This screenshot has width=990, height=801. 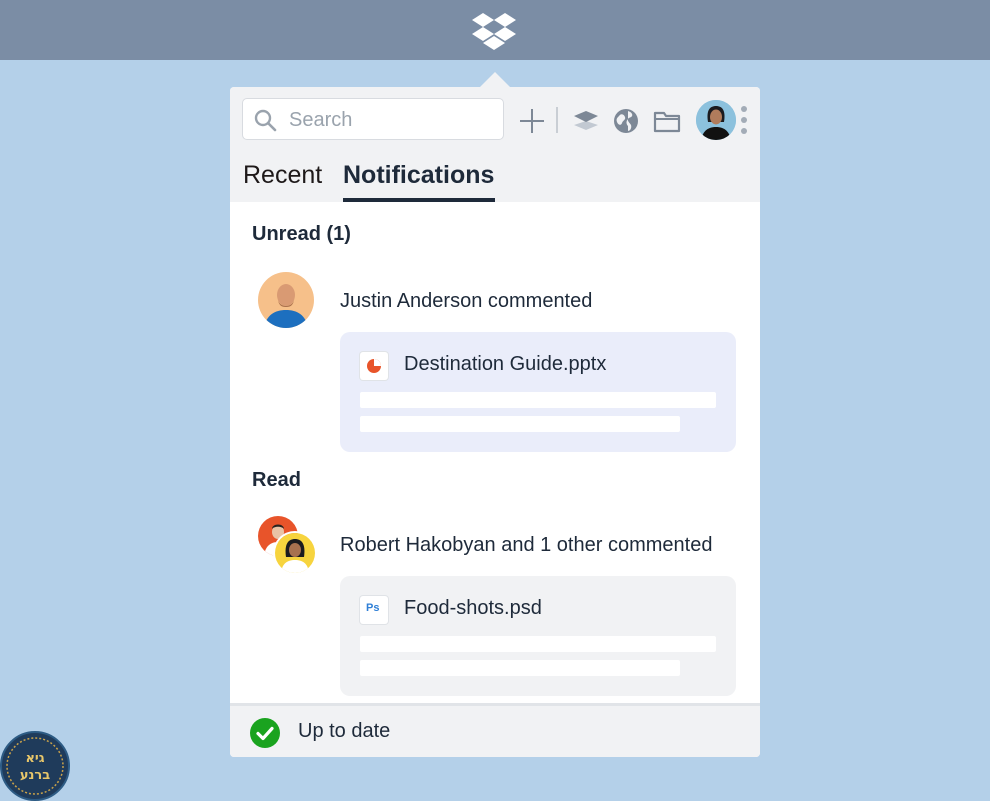 I want to click on svg-text: גיא, so click(x=34, y=758).